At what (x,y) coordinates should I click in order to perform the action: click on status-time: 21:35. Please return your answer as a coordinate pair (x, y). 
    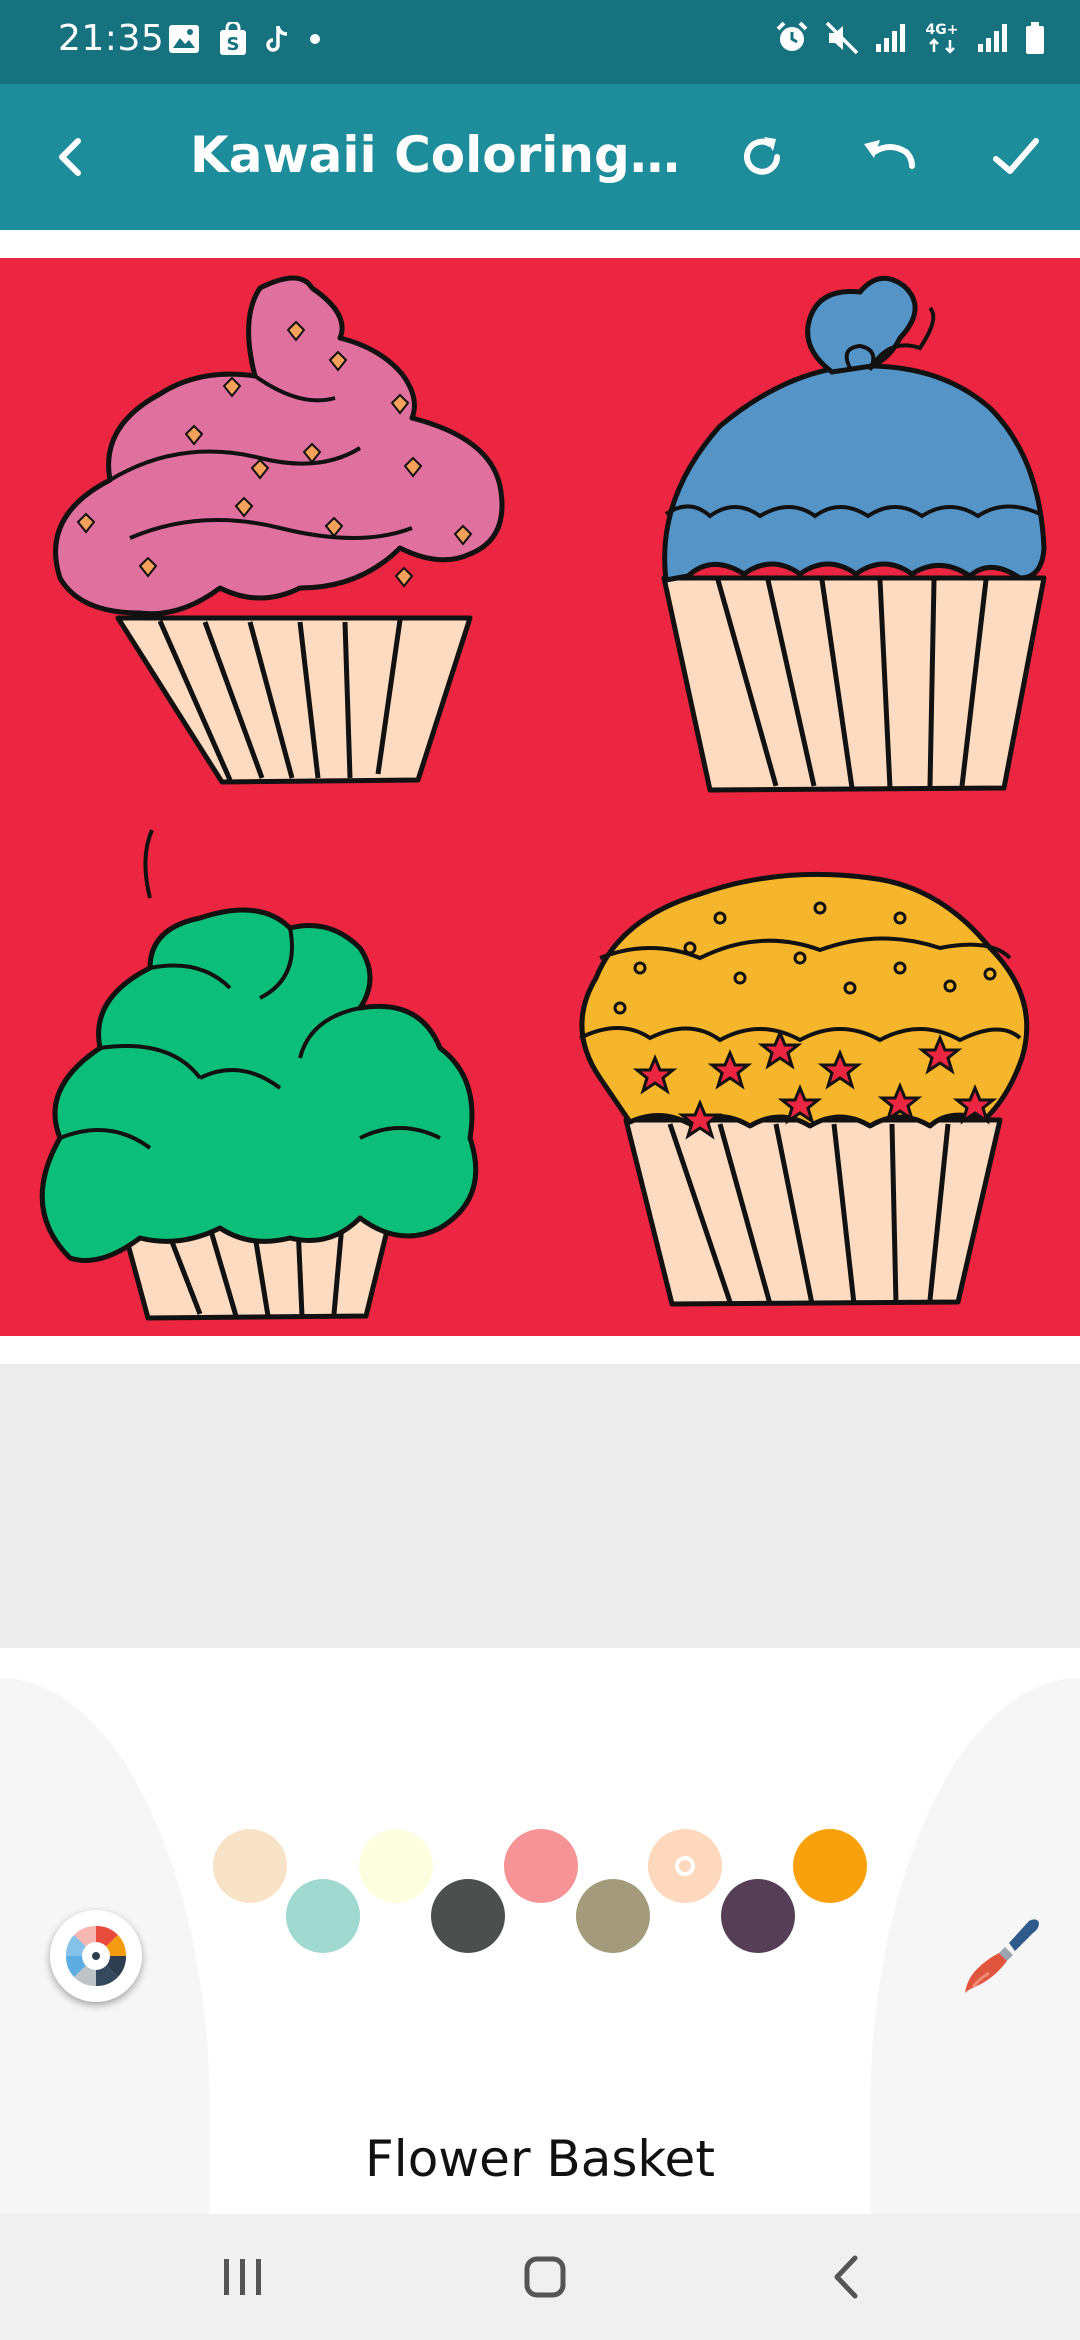
    Looking at the image, I should click on (111, 38).